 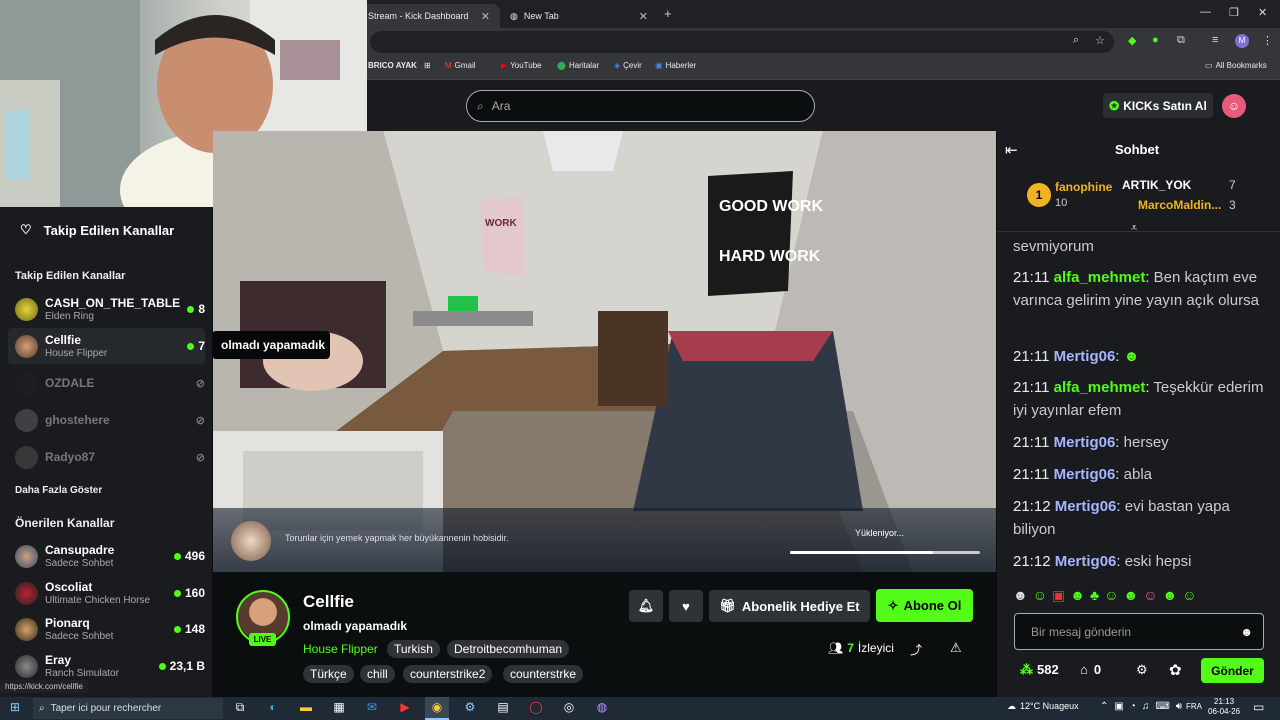 I want to click on channel-points: ⁂ 582, so click(x=1039, y=670).